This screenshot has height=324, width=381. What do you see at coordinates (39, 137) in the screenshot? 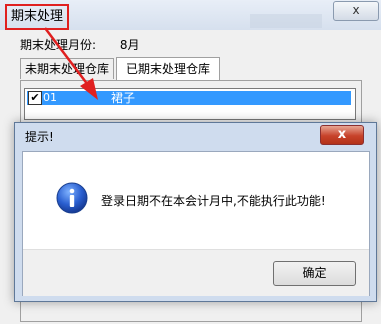
I see `dialog-title: 提示!` at bounding box center [39, 137].